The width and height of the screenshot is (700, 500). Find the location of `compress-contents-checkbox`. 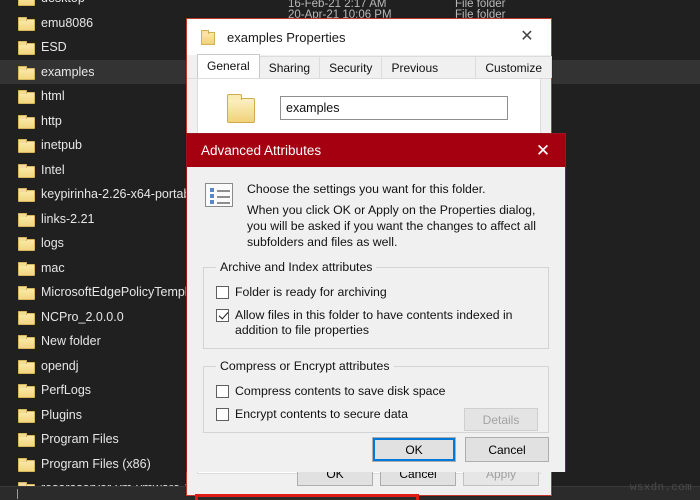

compress-contents-checkbox is located at coordinates (222, 391).